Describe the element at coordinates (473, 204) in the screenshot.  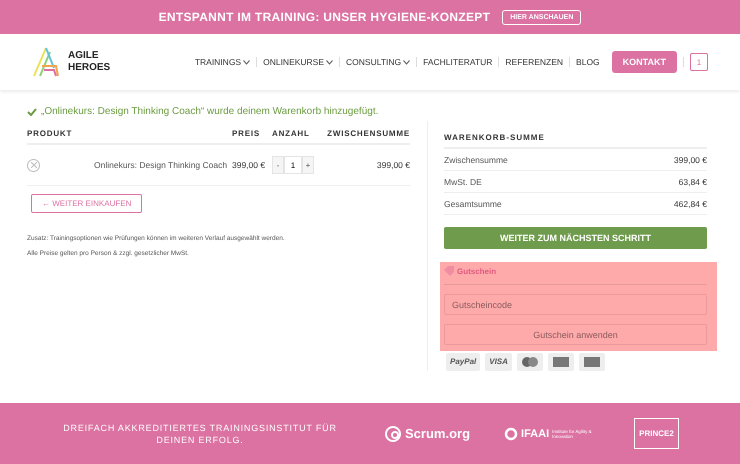
I see `total-label: Gesamtsumme` at that location.